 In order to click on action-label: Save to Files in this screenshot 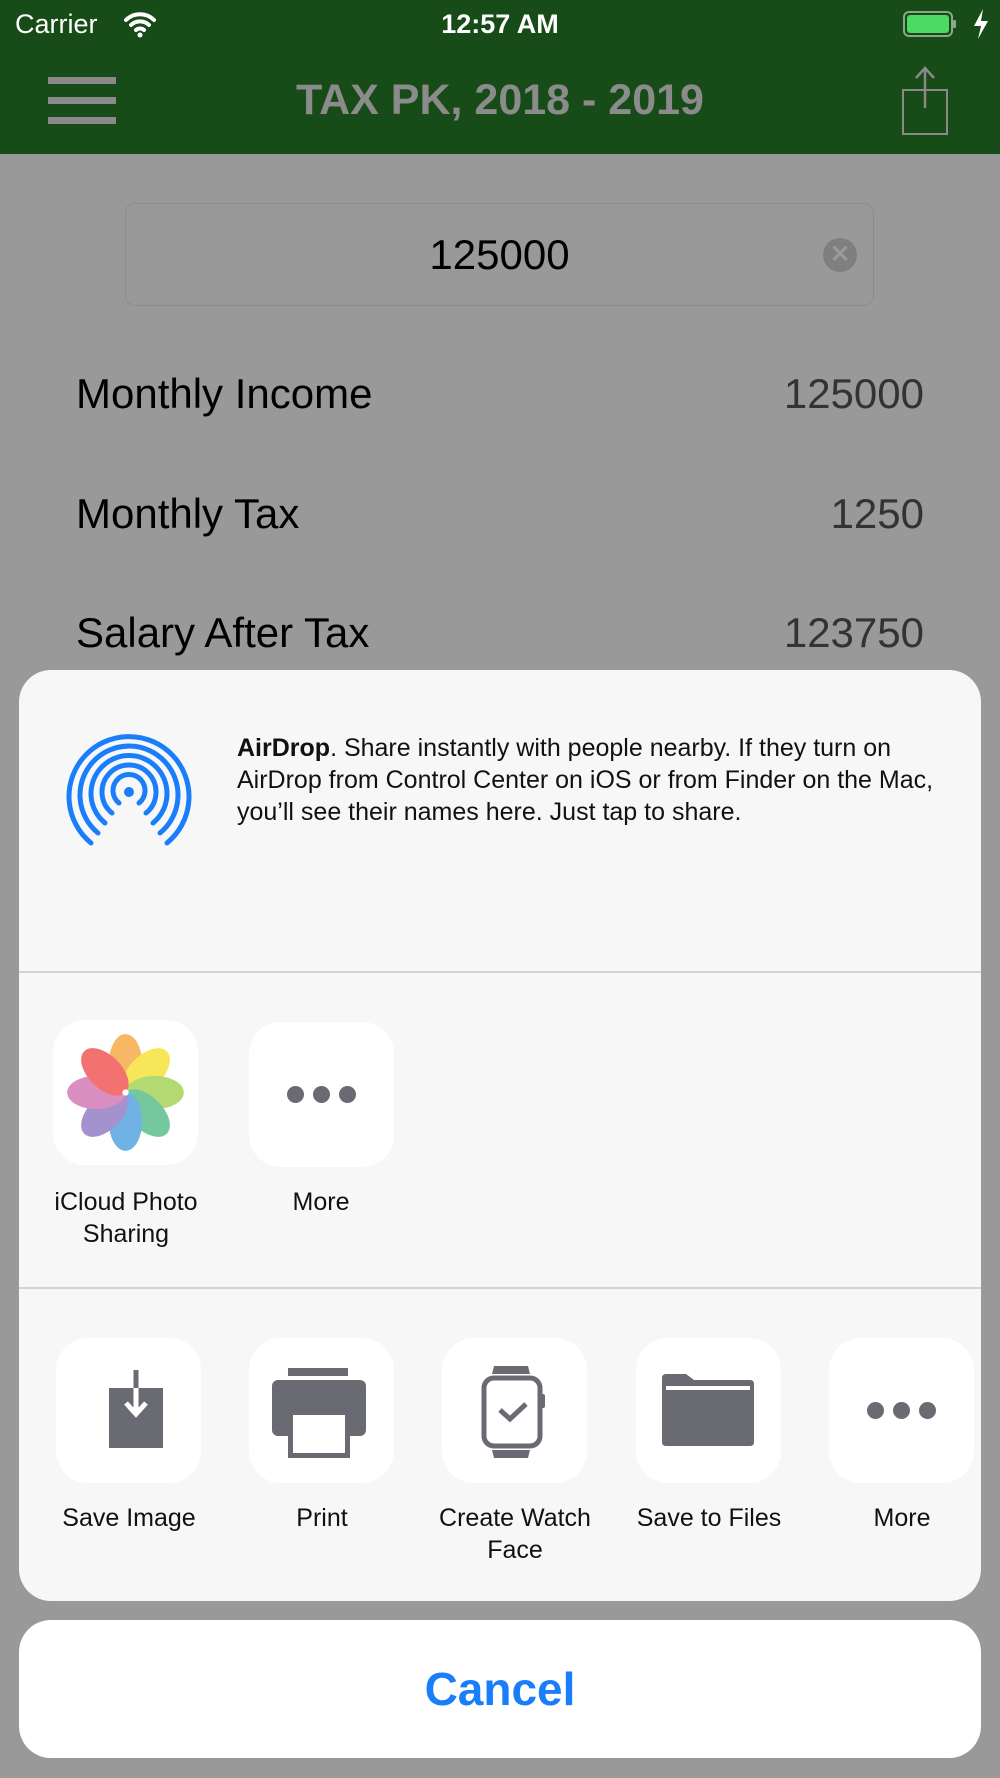, I will do `click(709, 1518)`.